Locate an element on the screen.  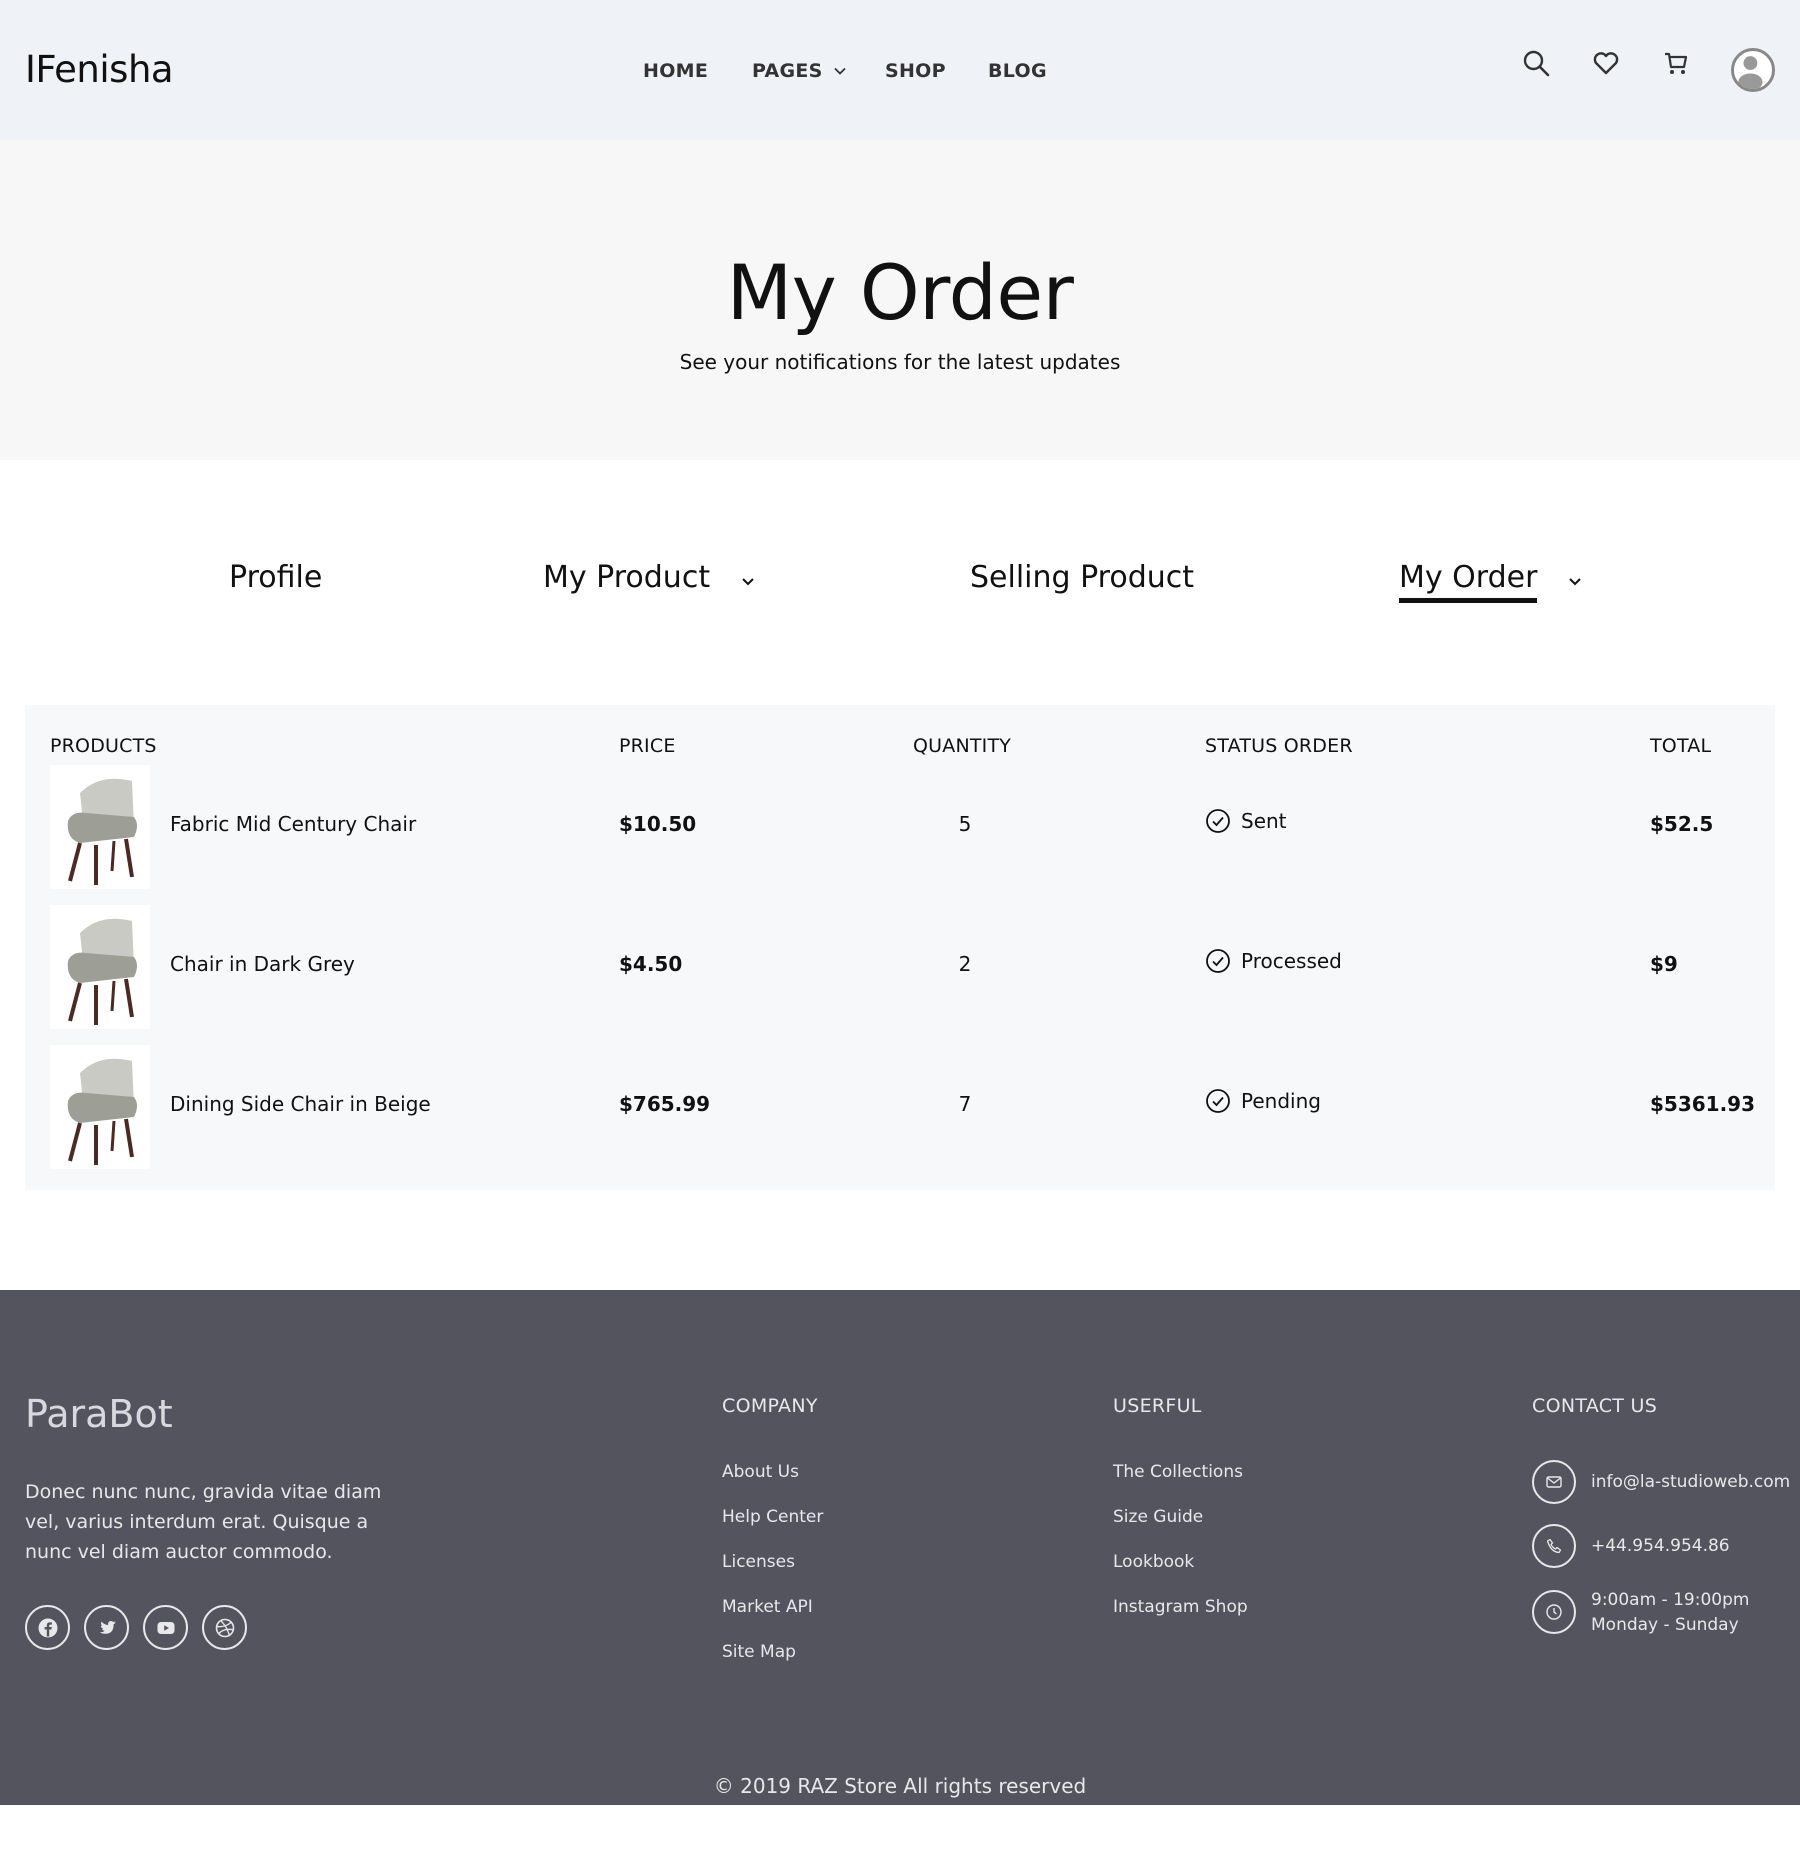
product-price: $4.50 is located at coordinates (651, 964).